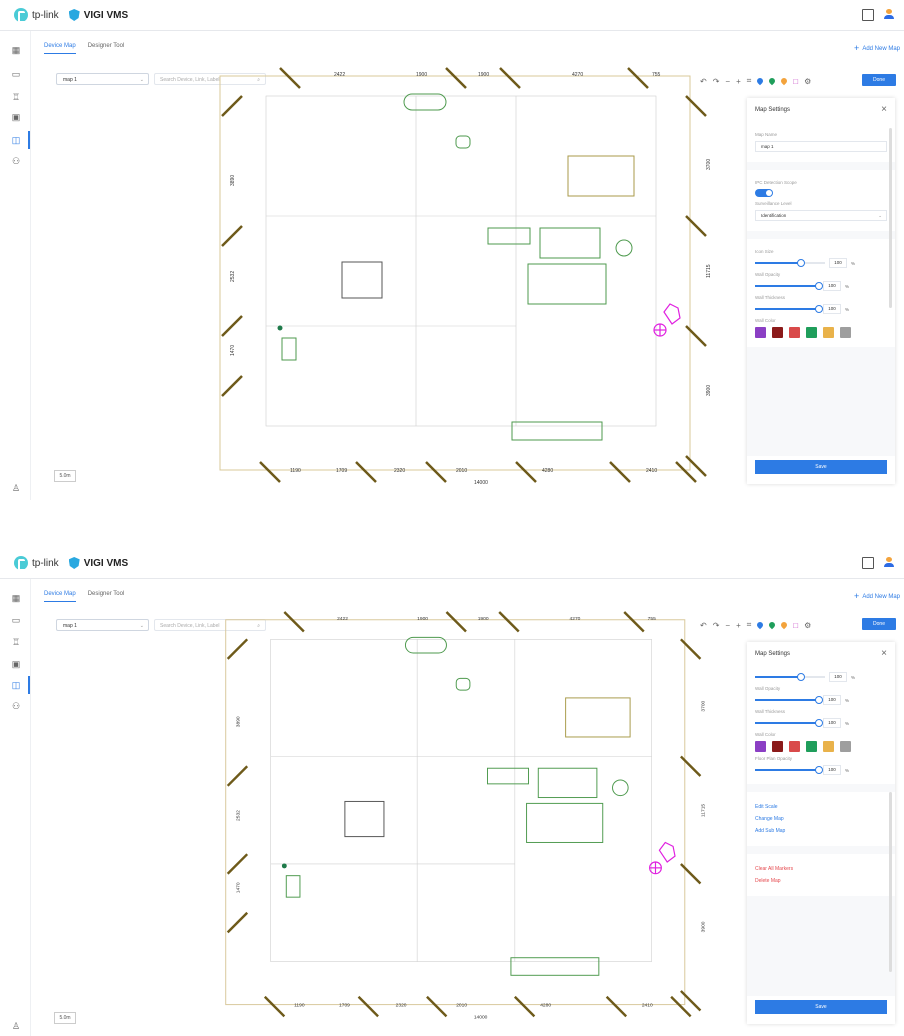 This screenshot has height=1036, width=904. I want to click on dim-left-2: 1470, so click(233, 350).